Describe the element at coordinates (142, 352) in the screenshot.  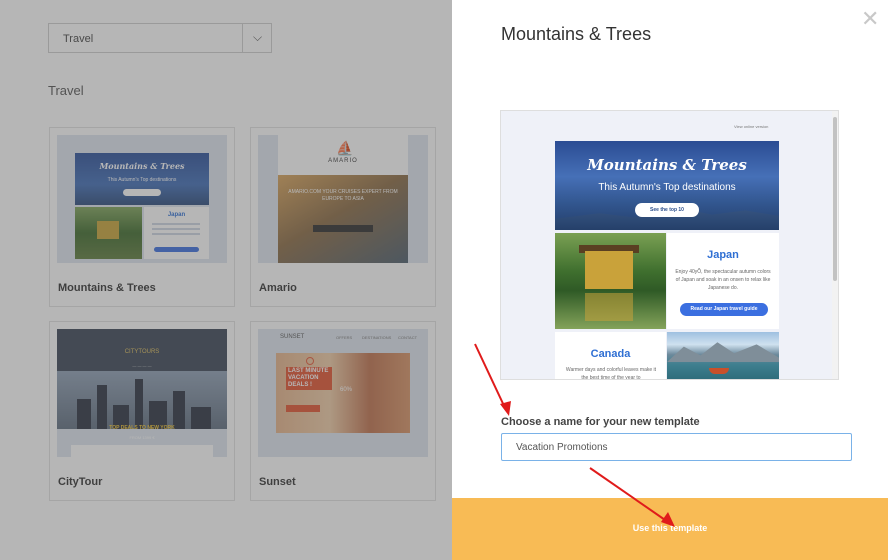
I see `thumb-logo: CITYTOURS` at that location.